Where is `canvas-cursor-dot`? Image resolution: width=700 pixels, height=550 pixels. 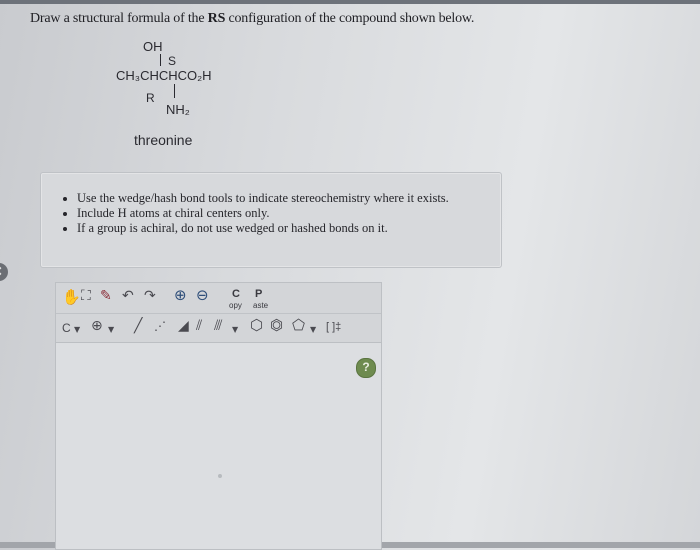 canvas-cursor-dot is located at coordinates (220, 476).